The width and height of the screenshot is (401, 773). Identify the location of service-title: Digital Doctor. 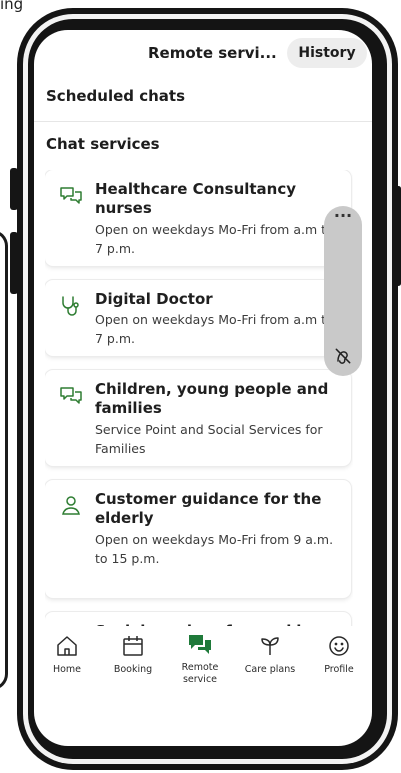
(154, 299).